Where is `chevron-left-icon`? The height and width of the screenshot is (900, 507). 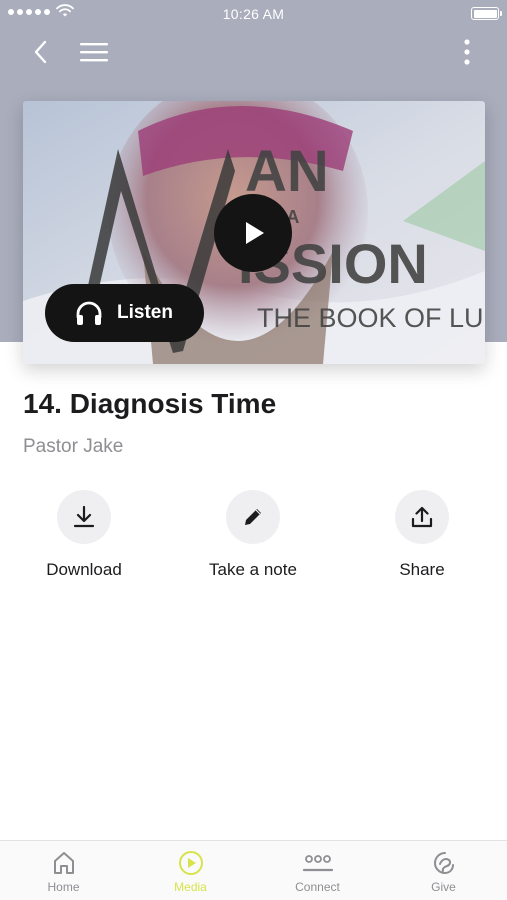 chevron-left-icon is located at coordinates (40, 52).